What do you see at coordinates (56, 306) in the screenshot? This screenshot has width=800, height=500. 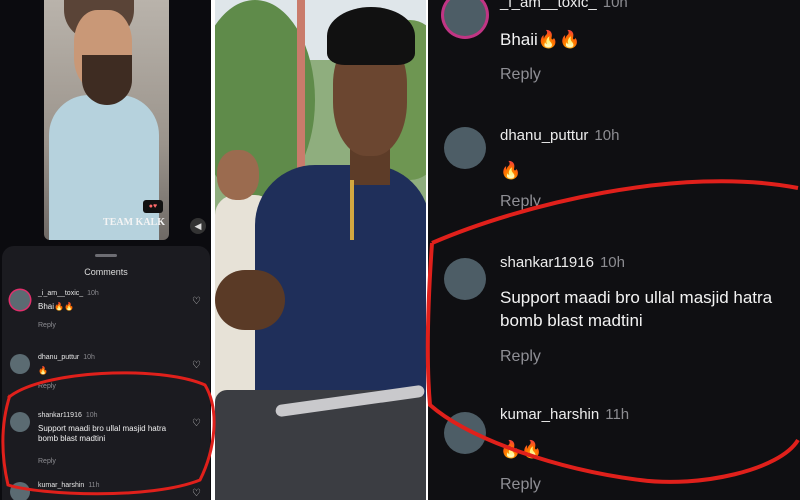 I see `comment-text: Bhai🔥🔥` at bounding box center [56, 306].